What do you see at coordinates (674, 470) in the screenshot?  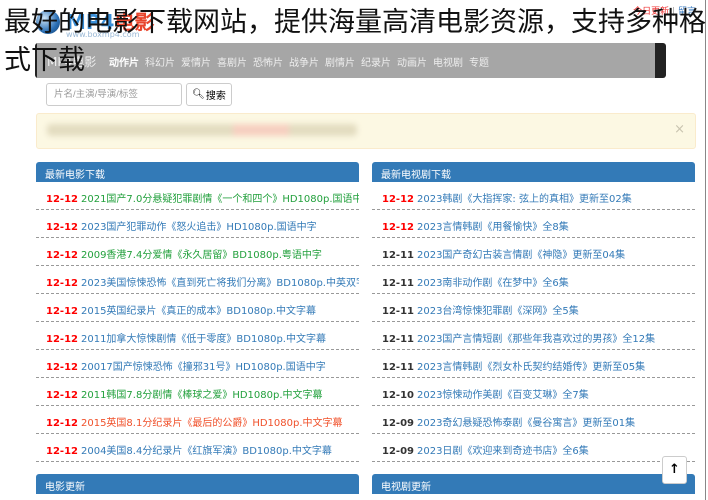 I see `back-to-top-button: ↑` at bounding box center [674, 470].